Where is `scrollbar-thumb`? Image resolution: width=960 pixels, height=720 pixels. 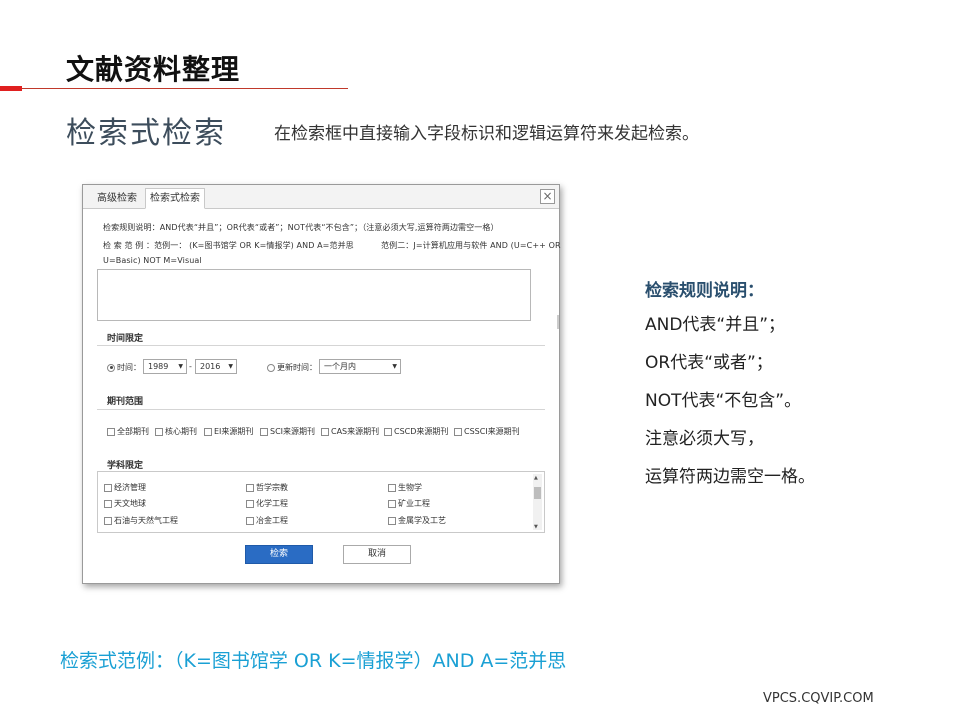 scrollbar-thumb is located at coordinates (537, 493).